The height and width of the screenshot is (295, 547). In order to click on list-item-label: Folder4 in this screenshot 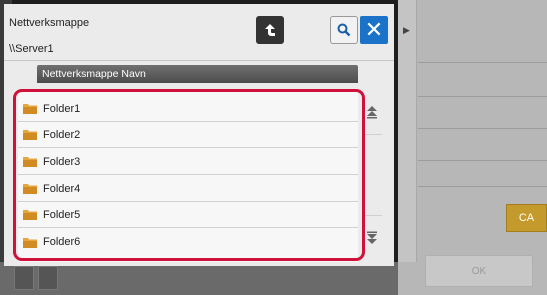, I will do `click(62, 188)`.